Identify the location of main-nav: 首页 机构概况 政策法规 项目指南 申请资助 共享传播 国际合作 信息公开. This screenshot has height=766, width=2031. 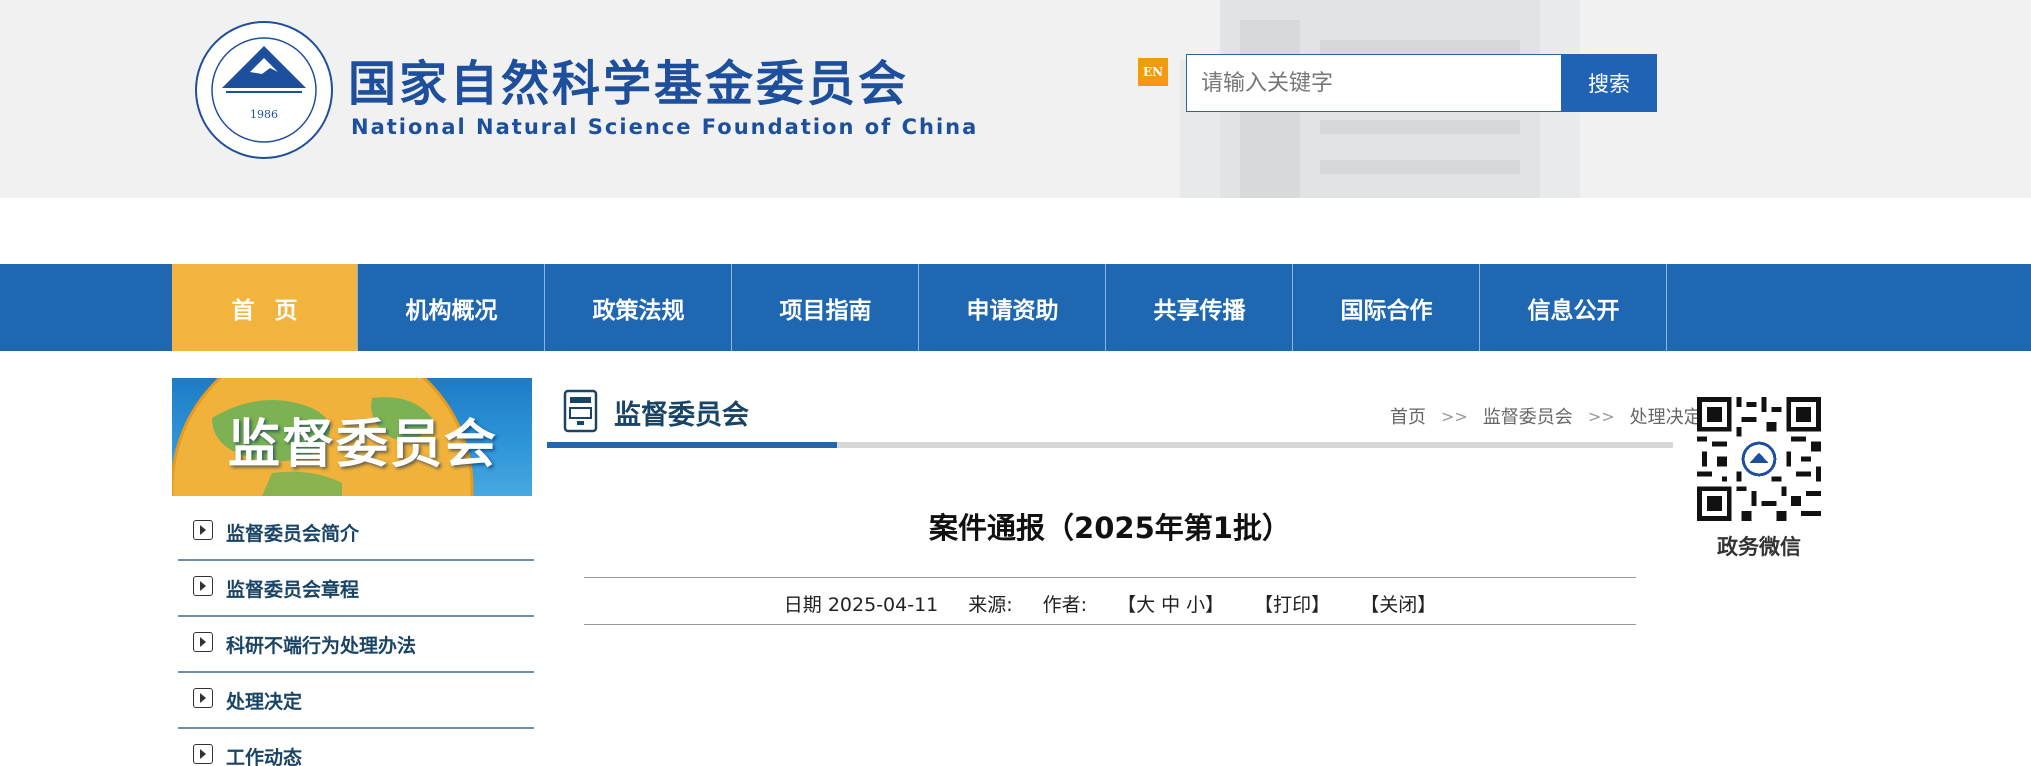
(1015, 307).